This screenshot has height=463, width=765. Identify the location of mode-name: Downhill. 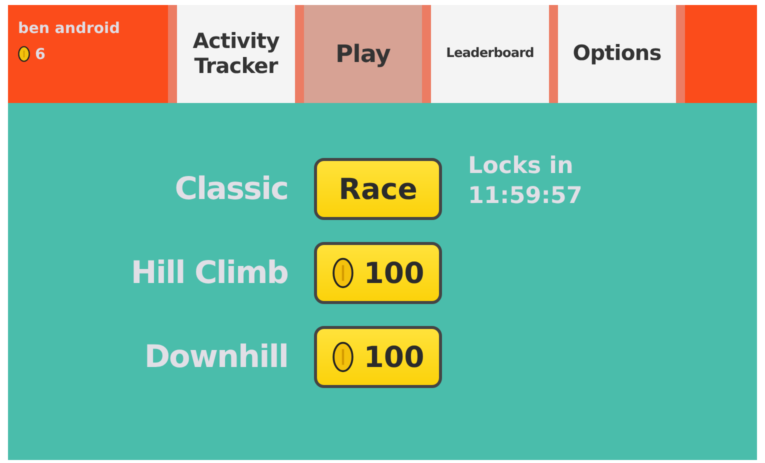
(215, 357).